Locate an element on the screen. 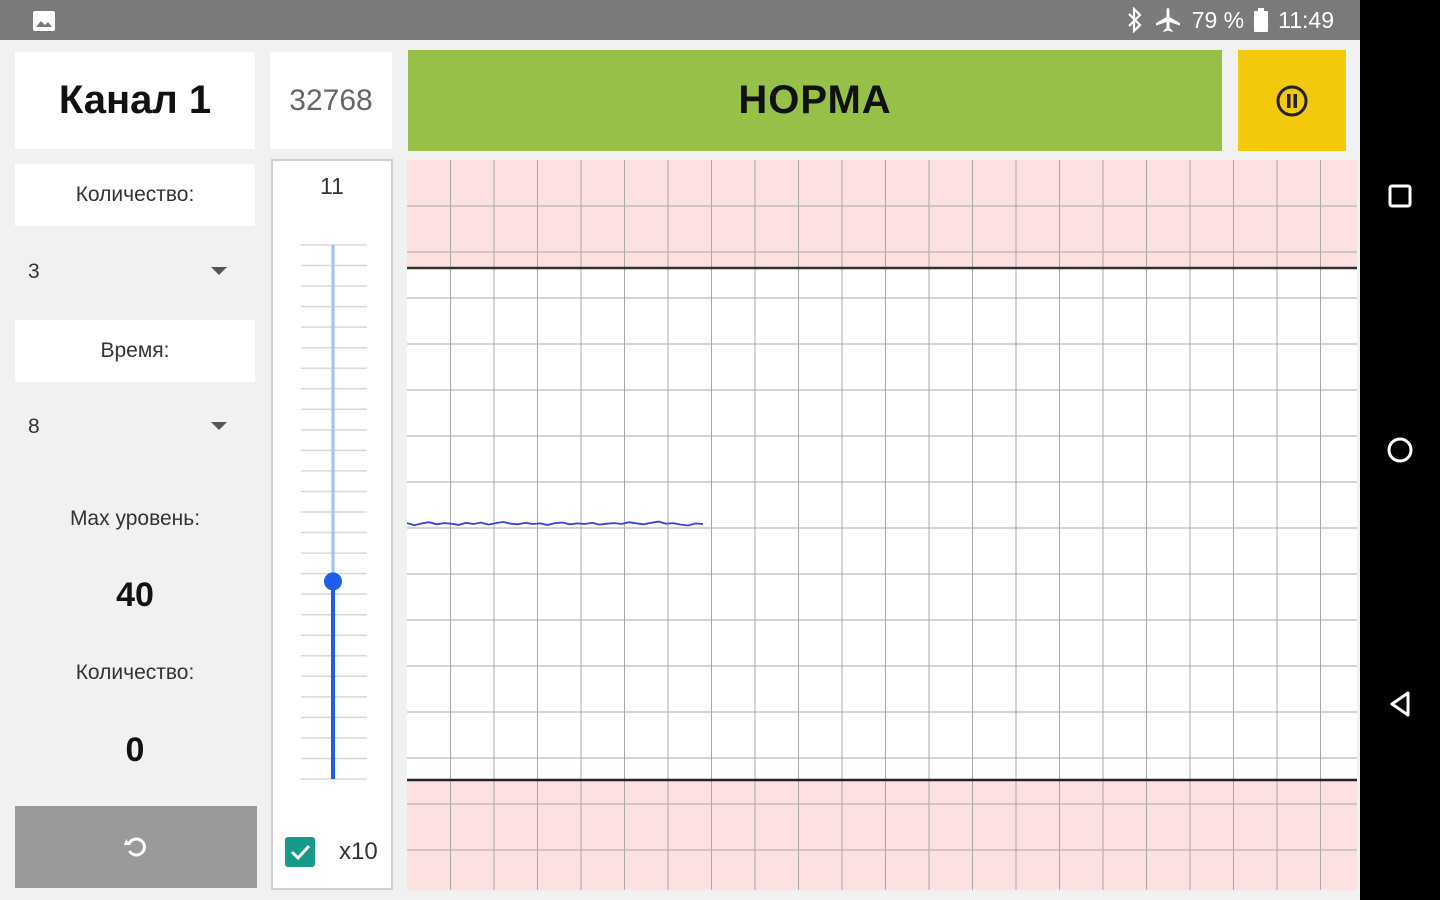  multiplier-label: x10 is located at coordinates (358, 851).